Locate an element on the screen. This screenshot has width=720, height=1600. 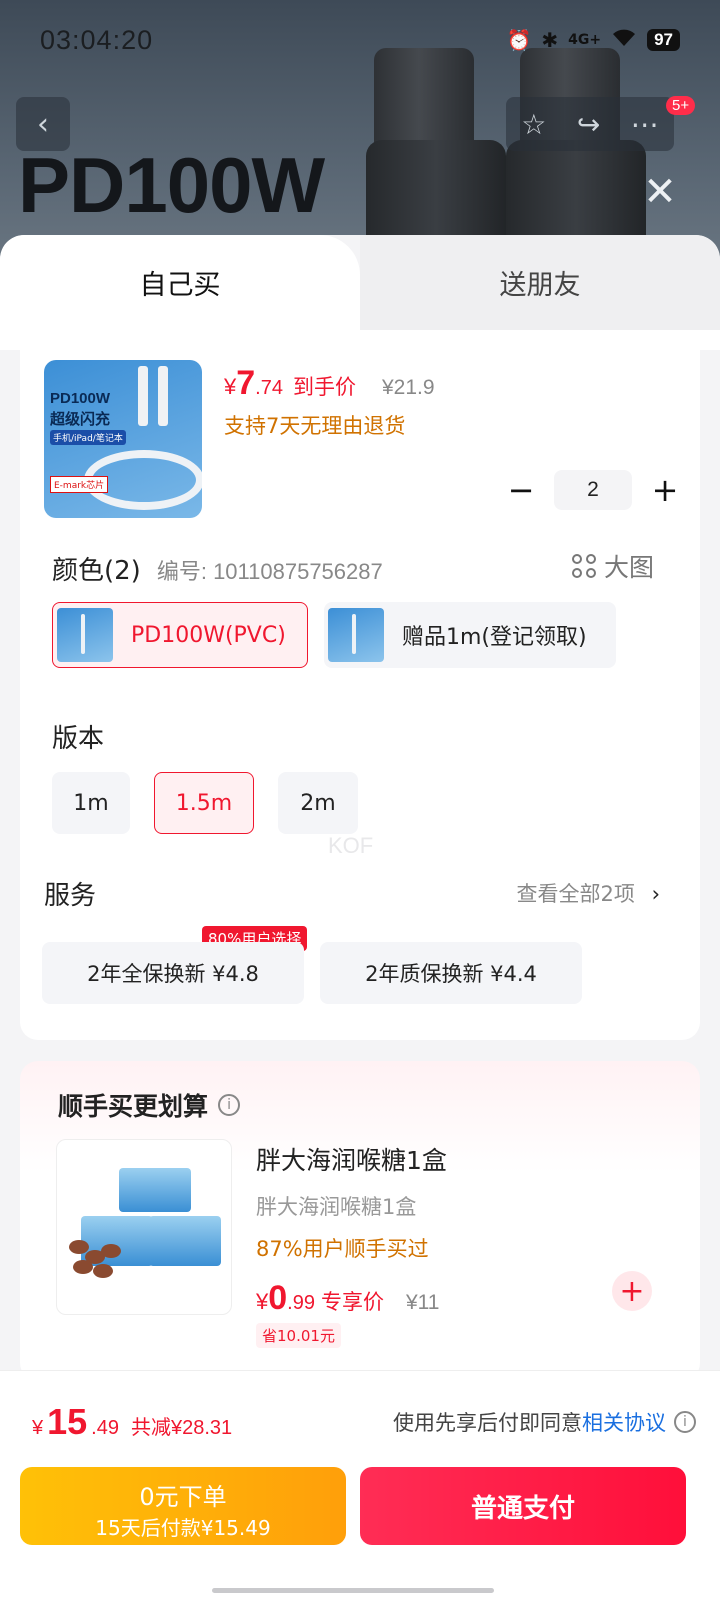
signal-icon: 4G+ is located at coordinates (585, 40).